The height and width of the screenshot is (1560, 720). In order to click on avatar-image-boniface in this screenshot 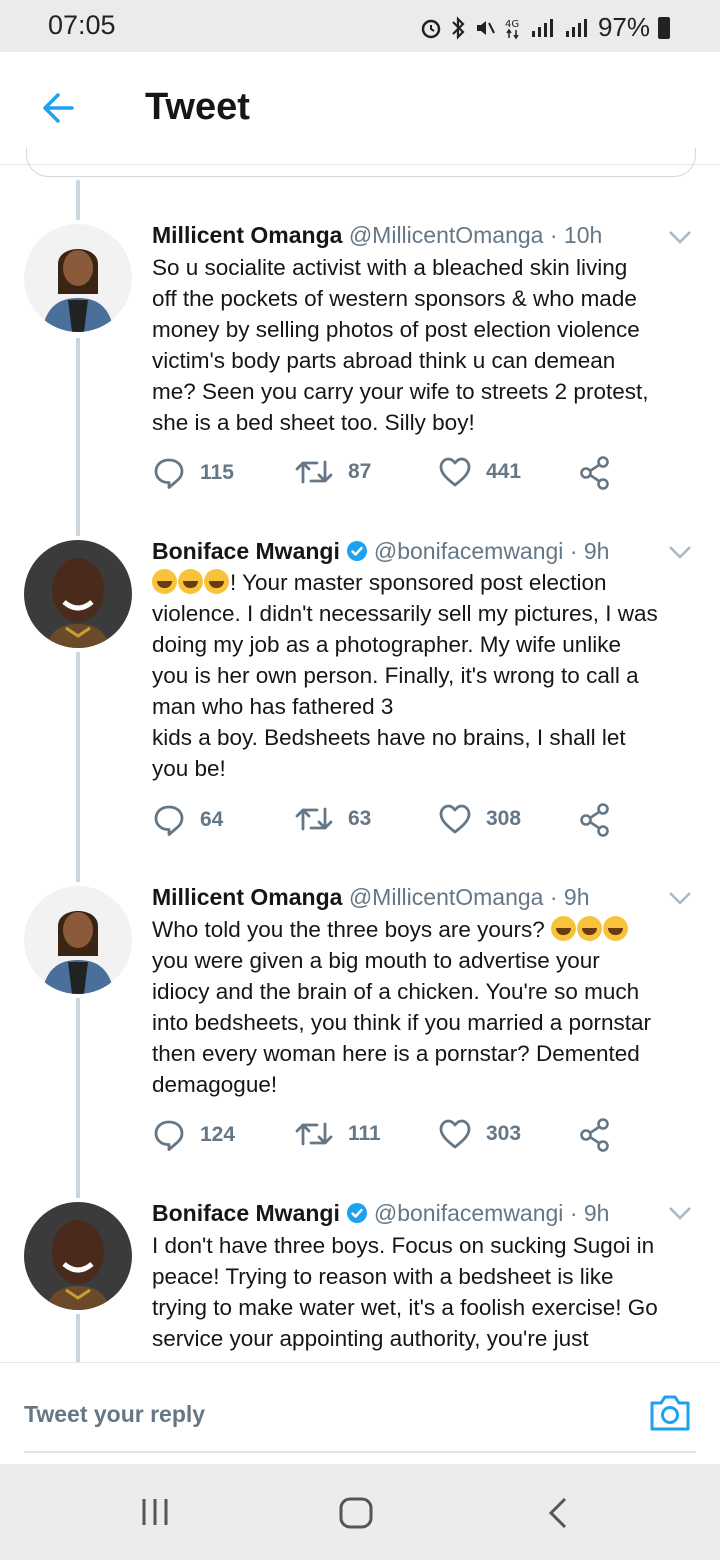, I will do `click(78, 594)`.